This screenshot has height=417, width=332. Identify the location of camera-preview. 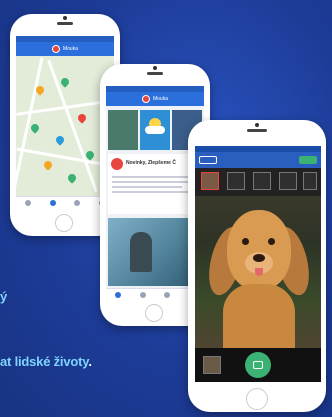
(258, 272).